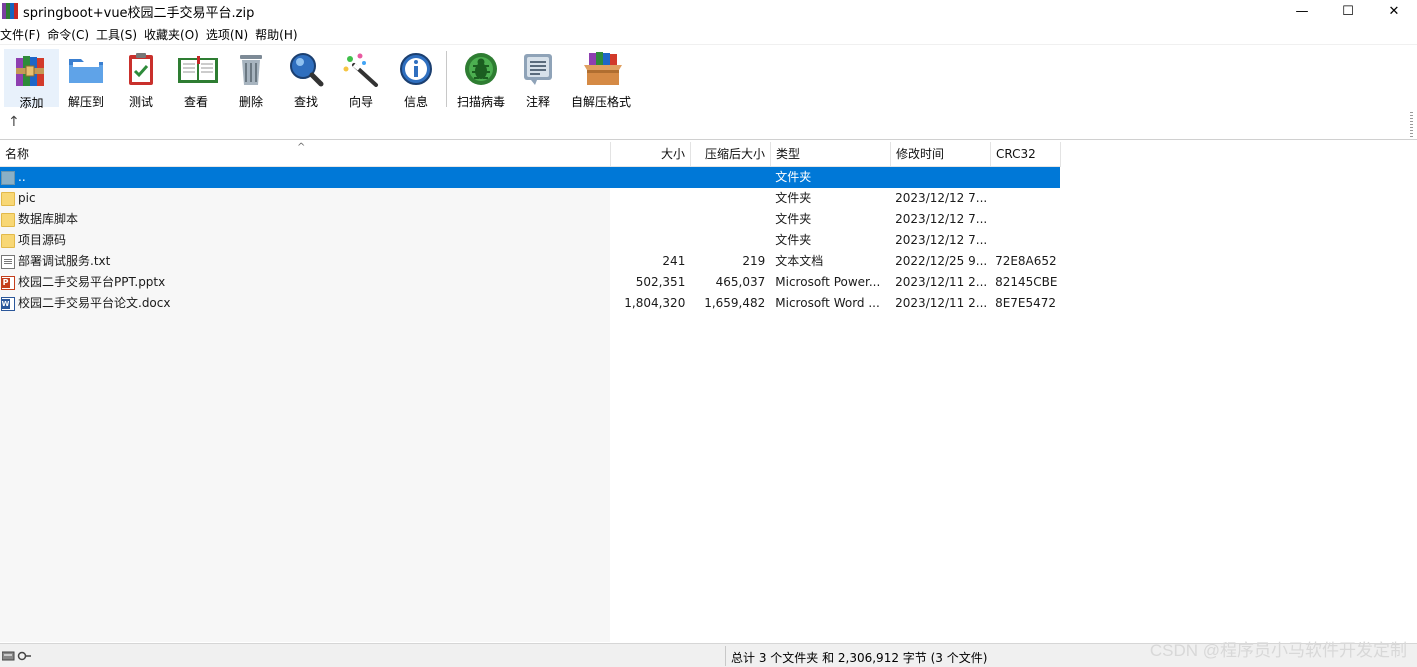 This screenshot has width=1417, height=667. I want to click on file-size: 1,804,320, so click(655, 303).